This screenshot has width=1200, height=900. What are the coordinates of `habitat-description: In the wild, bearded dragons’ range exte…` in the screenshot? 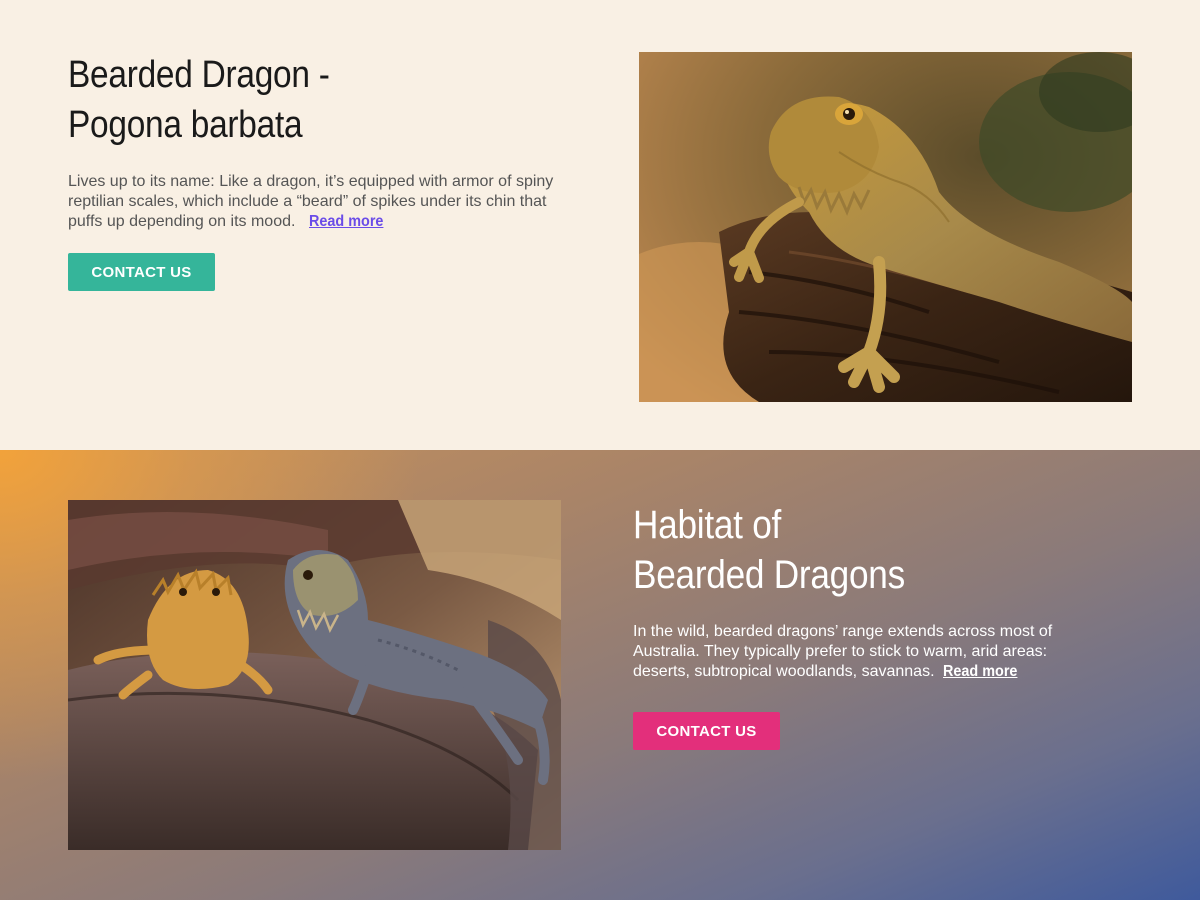 It's located at (868, 652).